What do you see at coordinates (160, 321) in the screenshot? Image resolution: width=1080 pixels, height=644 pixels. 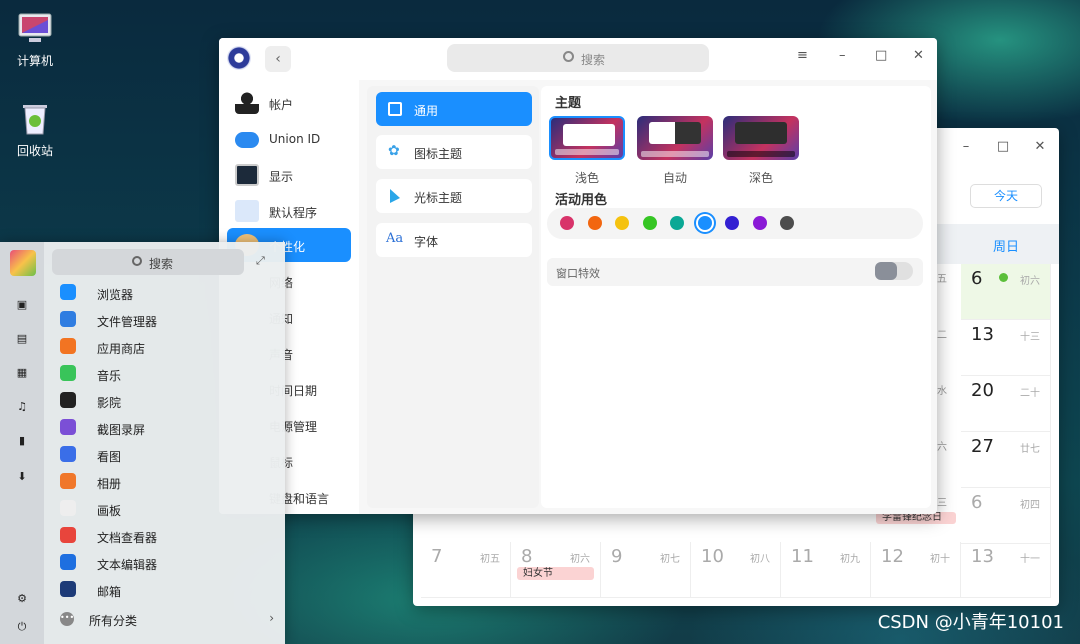 I see `app-item: 文件管理器` at bounding box center [160, 321].